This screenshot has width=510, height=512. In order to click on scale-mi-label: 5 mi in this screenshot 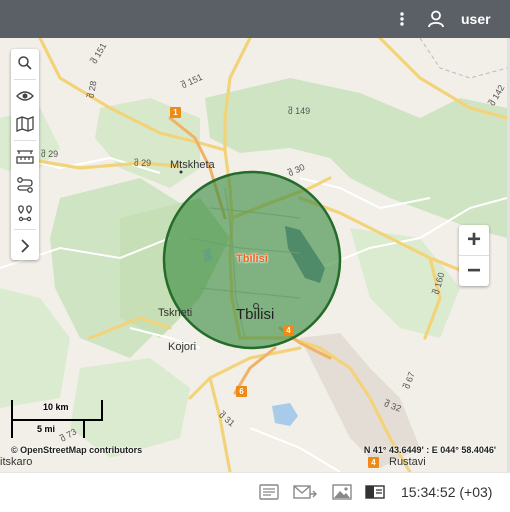, I will do `click(46, 429)`.